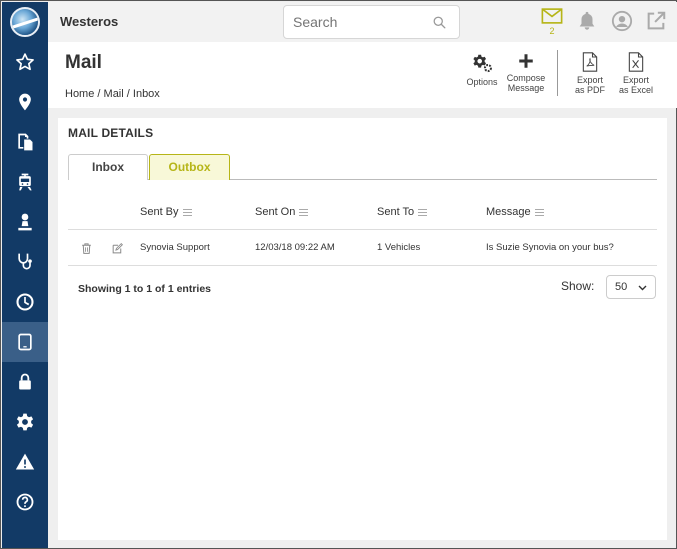 Image resolution: width=677 pixels, height=549 pixels. Describe the element at coordinates (590, 62) in the screenshot. I see `pdf-file-icon` at that location.